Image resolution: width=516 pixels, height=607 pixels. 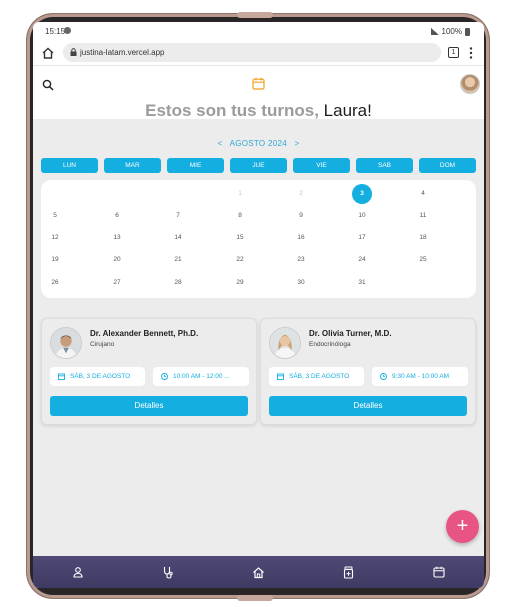 I want to click on browser-menu-icon, so click(x=471, y=53).